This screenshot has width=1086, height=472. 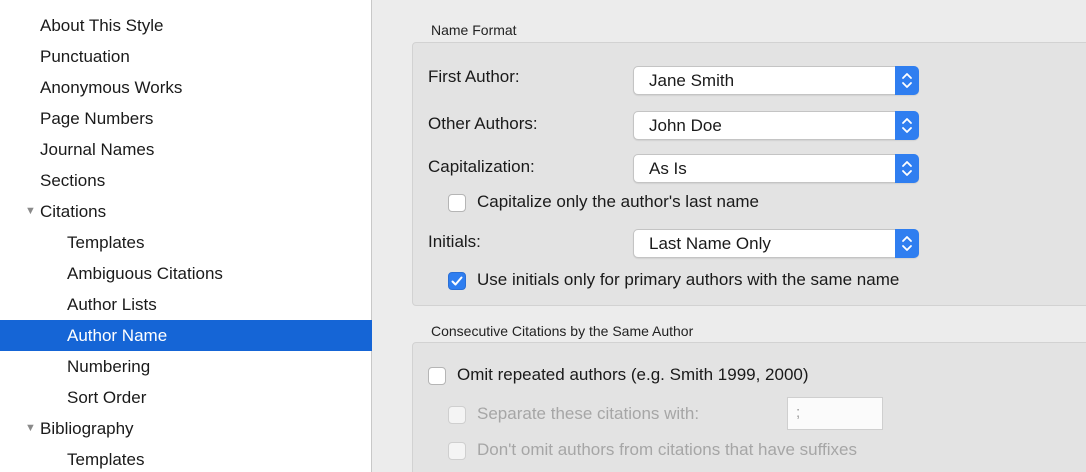 I want to click on sidebar-item-bibliography-templates: Templates, so click(x=186, y=458).